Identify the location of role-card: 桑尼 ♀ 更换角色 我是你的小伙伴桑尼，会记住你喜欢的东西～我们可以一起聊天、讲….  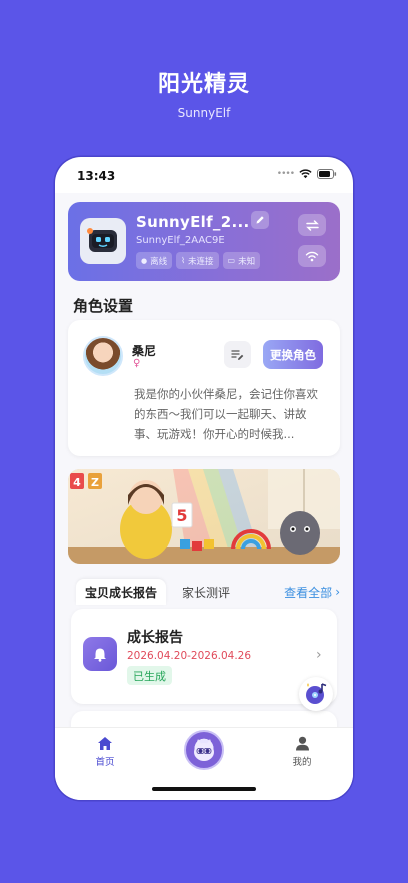
(204, 388).